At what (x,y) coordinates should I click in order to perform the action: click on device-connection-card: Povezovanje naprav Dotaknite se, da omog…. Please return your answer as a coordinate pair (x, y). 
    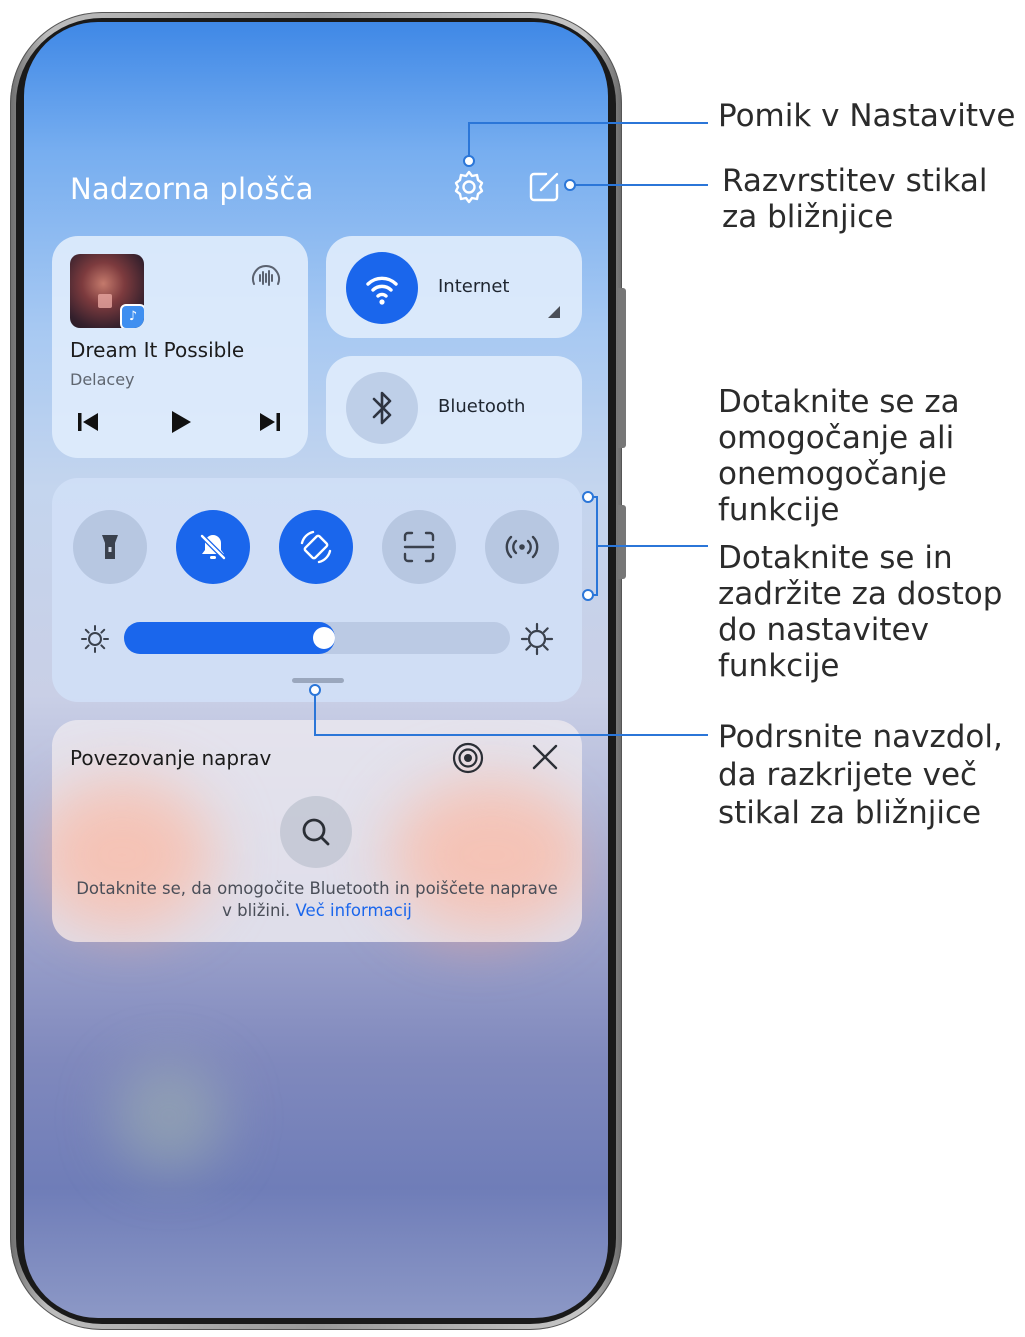
    Looking at the image, I should click on (317, 831).